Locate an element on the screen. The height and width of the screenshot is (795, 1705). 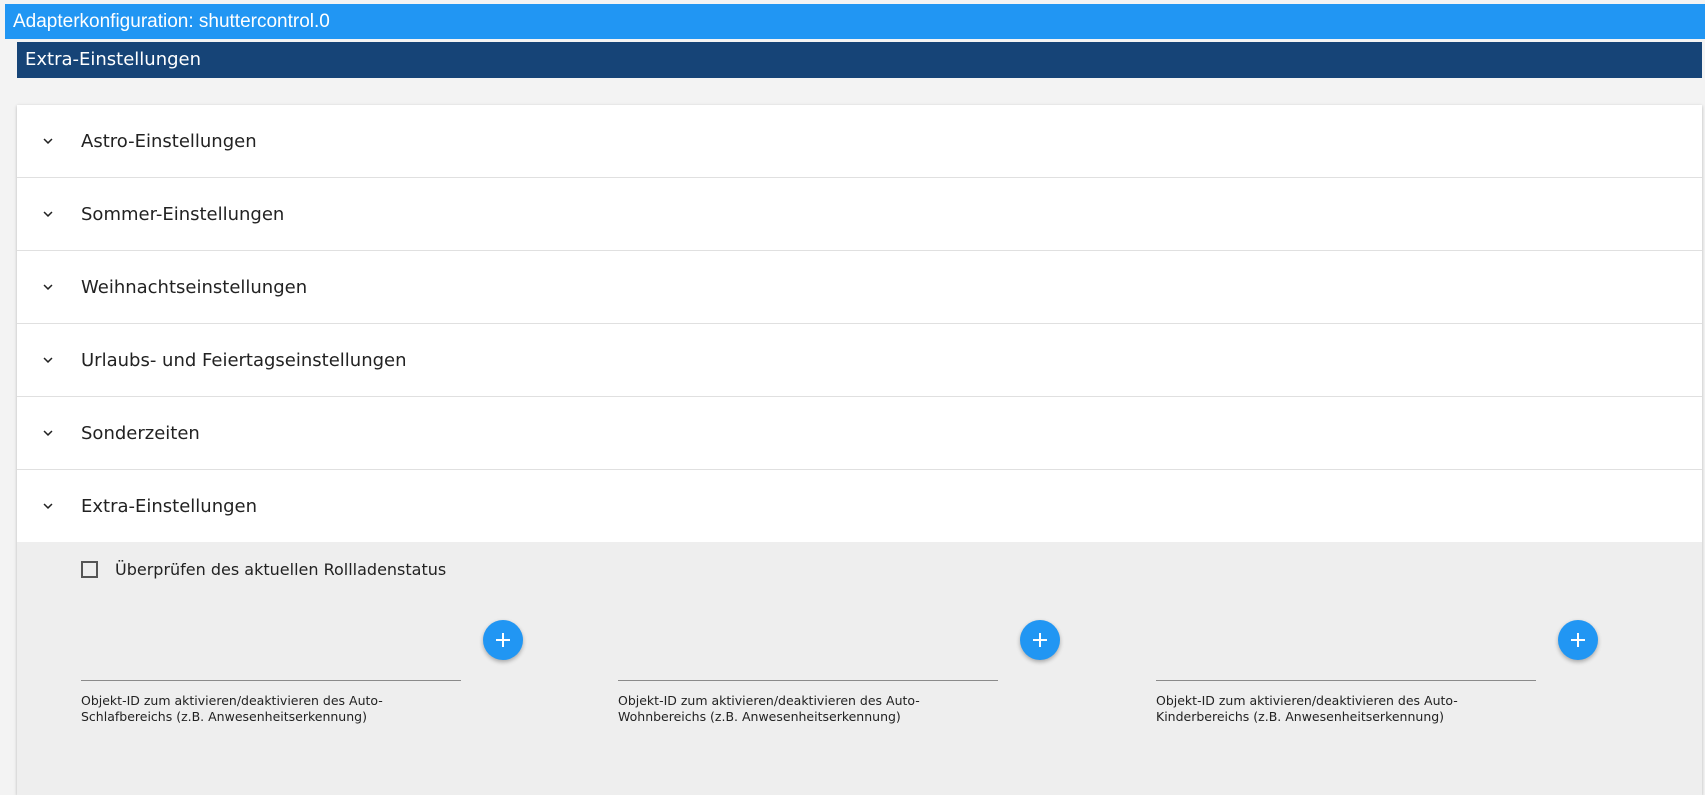
accordion-christmas-settings: Weihnachtseinstellungen is located at coordinates (859, 287).